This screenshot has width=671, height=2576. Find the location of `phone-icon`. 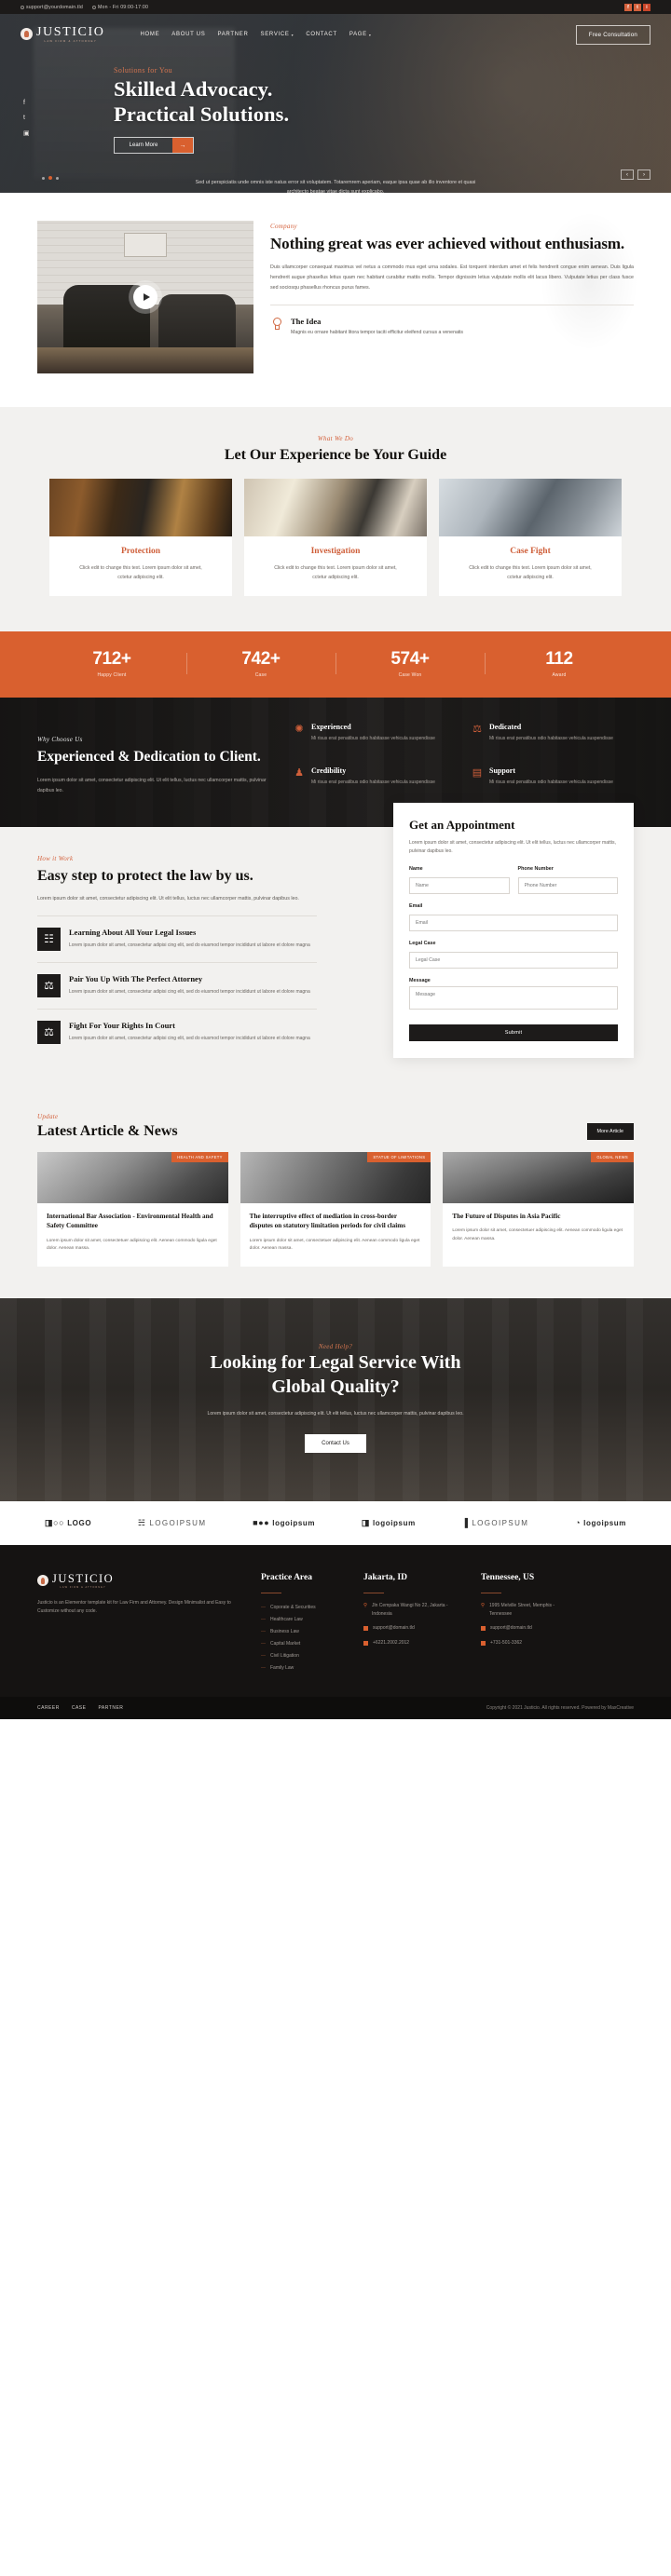

phone-icon is located at coordinates (484, 1643).